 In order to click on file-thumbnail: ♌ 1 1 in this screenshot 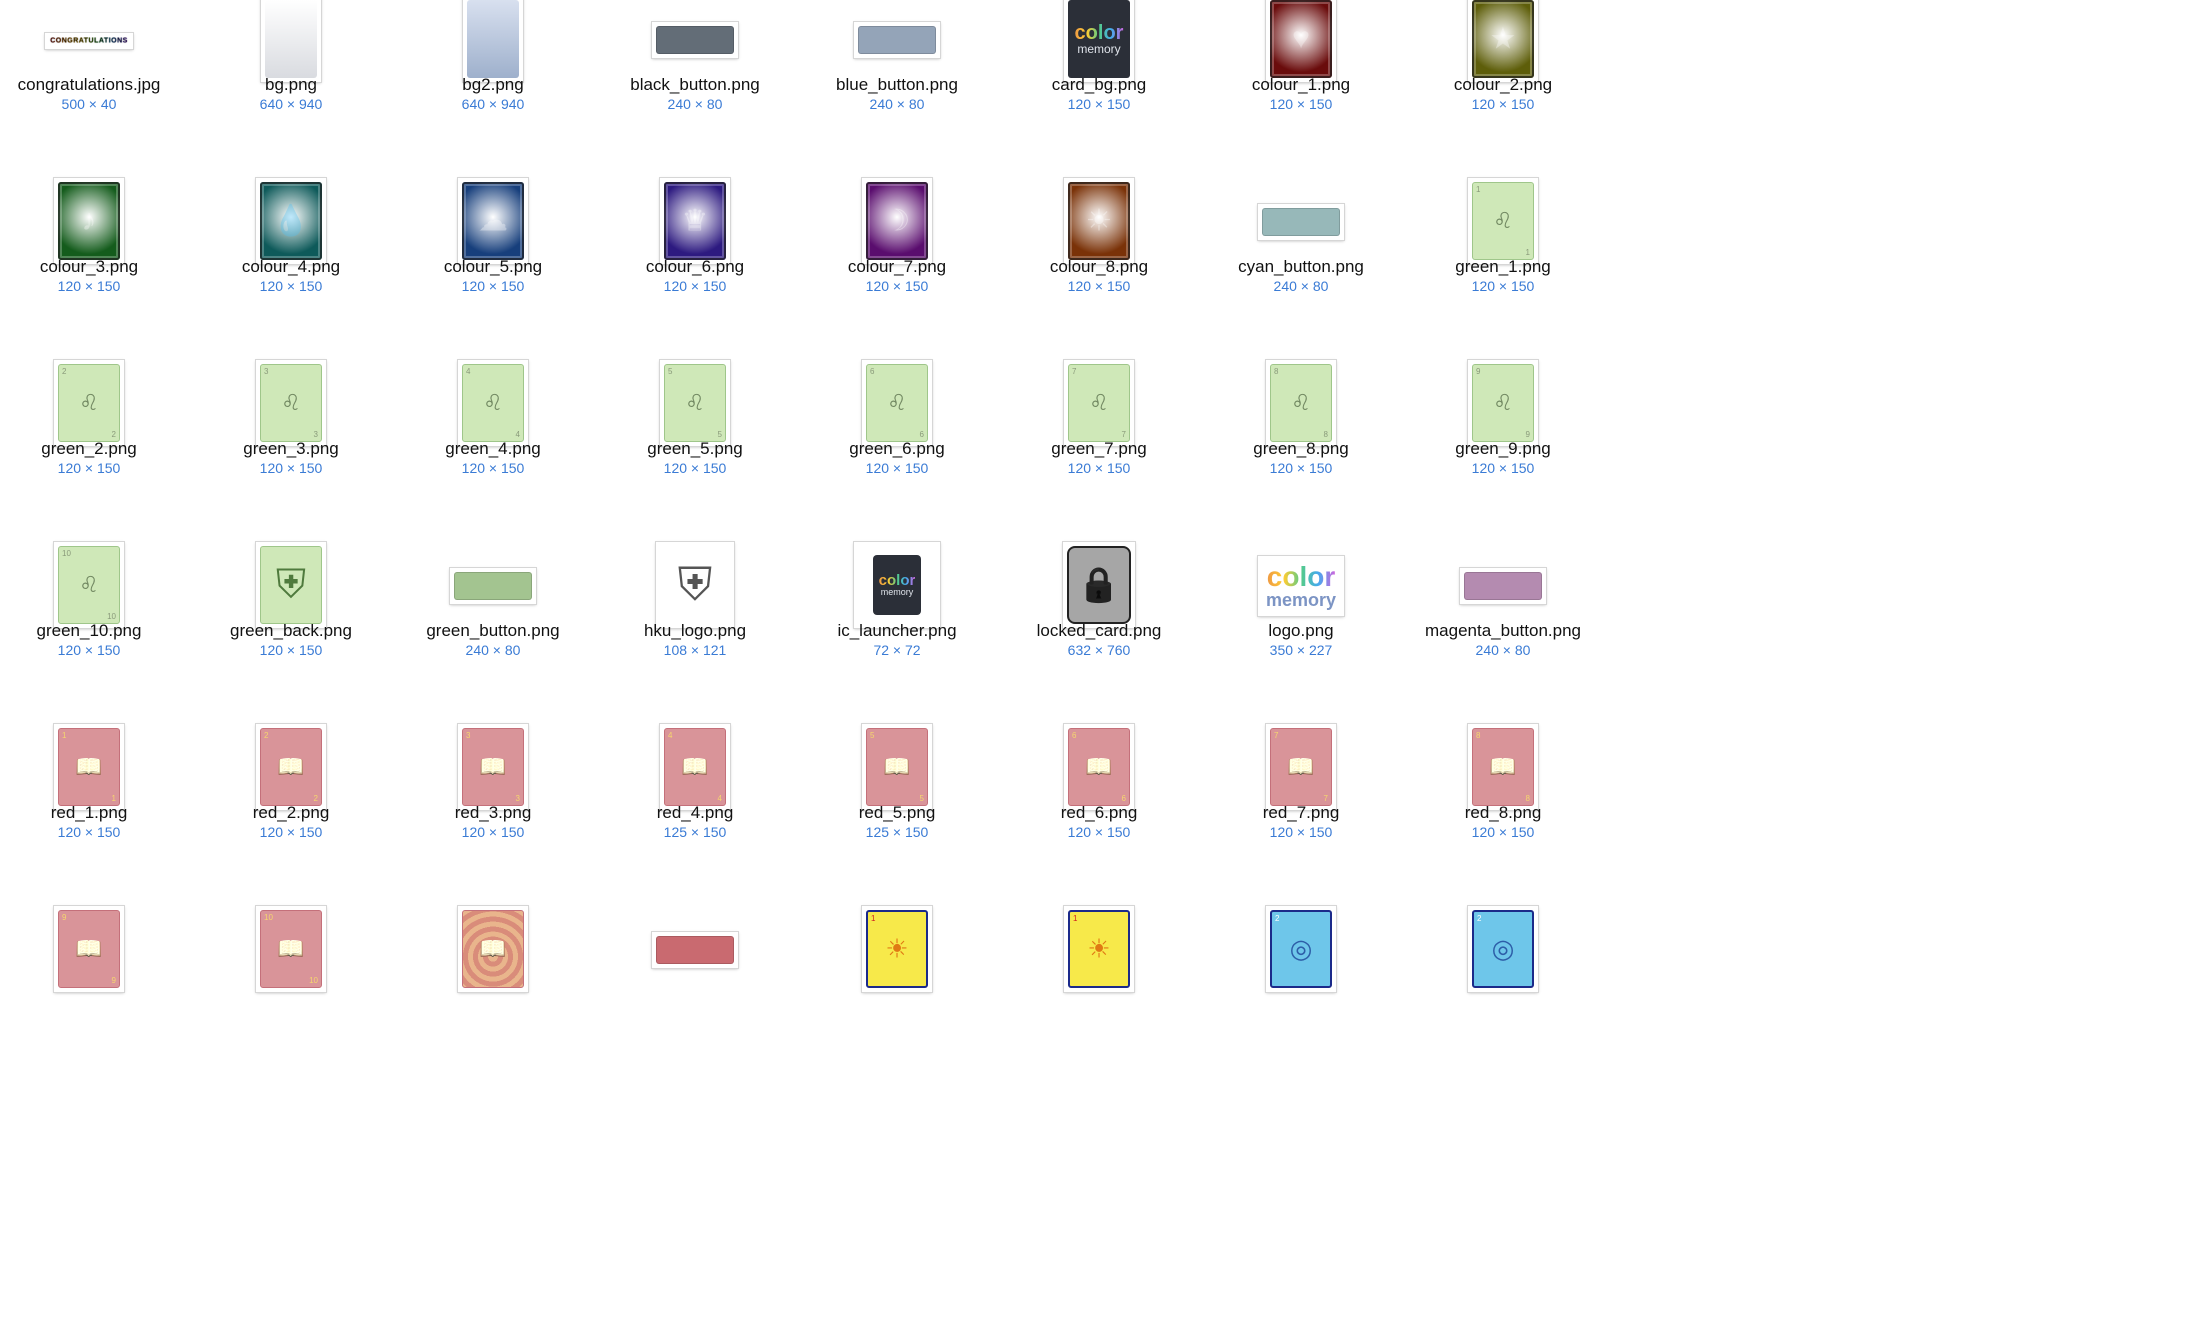, I will do `click(1503, 221)`.